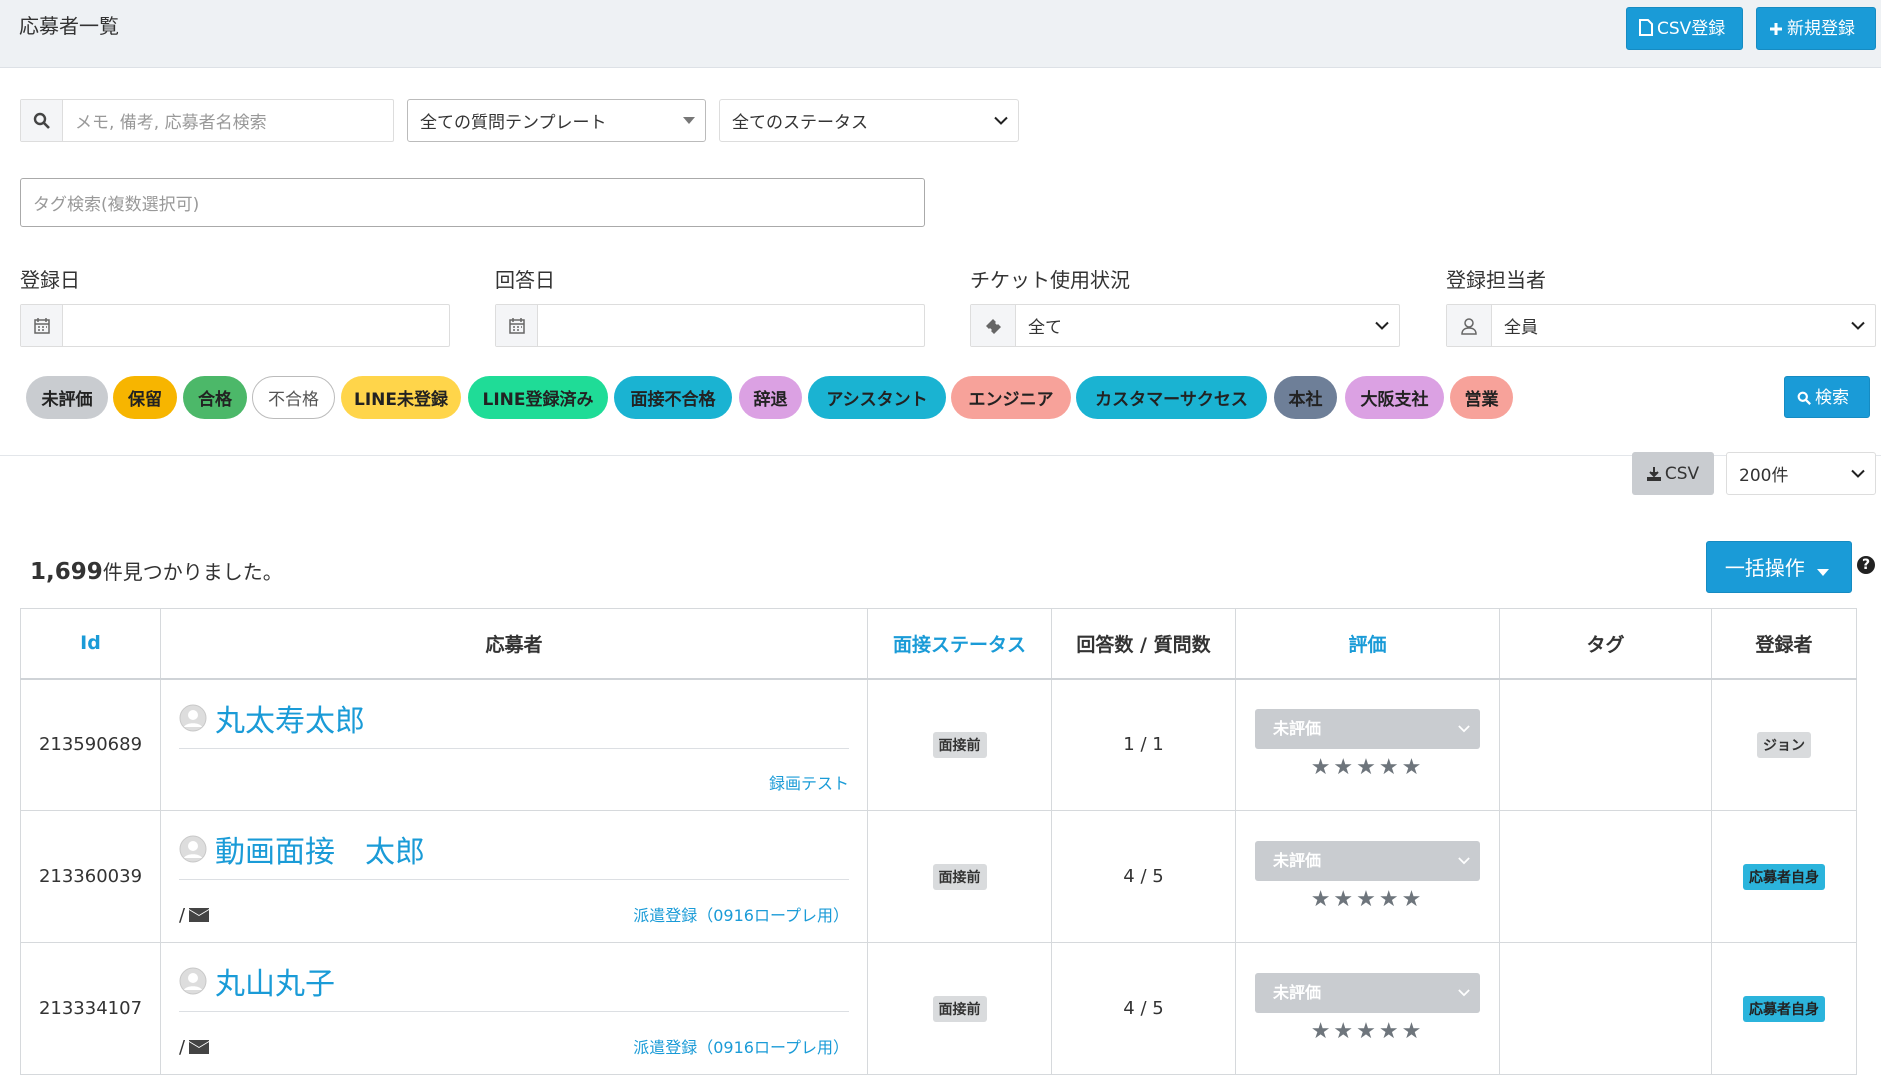 The height and width of the screenshot is (1080, 1881). I want to click on tag-filter-headquarters: 本社, so click(1305, 397).